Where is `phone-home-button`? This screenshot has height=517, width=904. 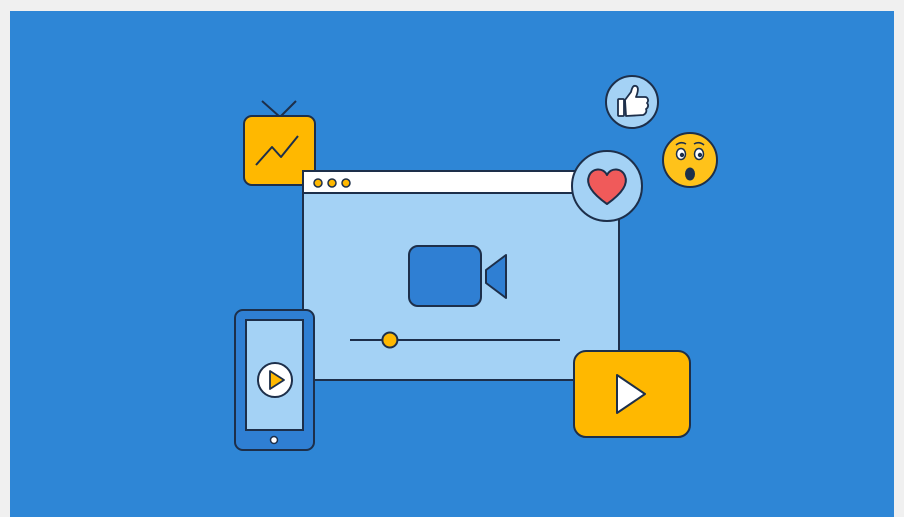
phone-home-button is located at coordinates (274, 440).